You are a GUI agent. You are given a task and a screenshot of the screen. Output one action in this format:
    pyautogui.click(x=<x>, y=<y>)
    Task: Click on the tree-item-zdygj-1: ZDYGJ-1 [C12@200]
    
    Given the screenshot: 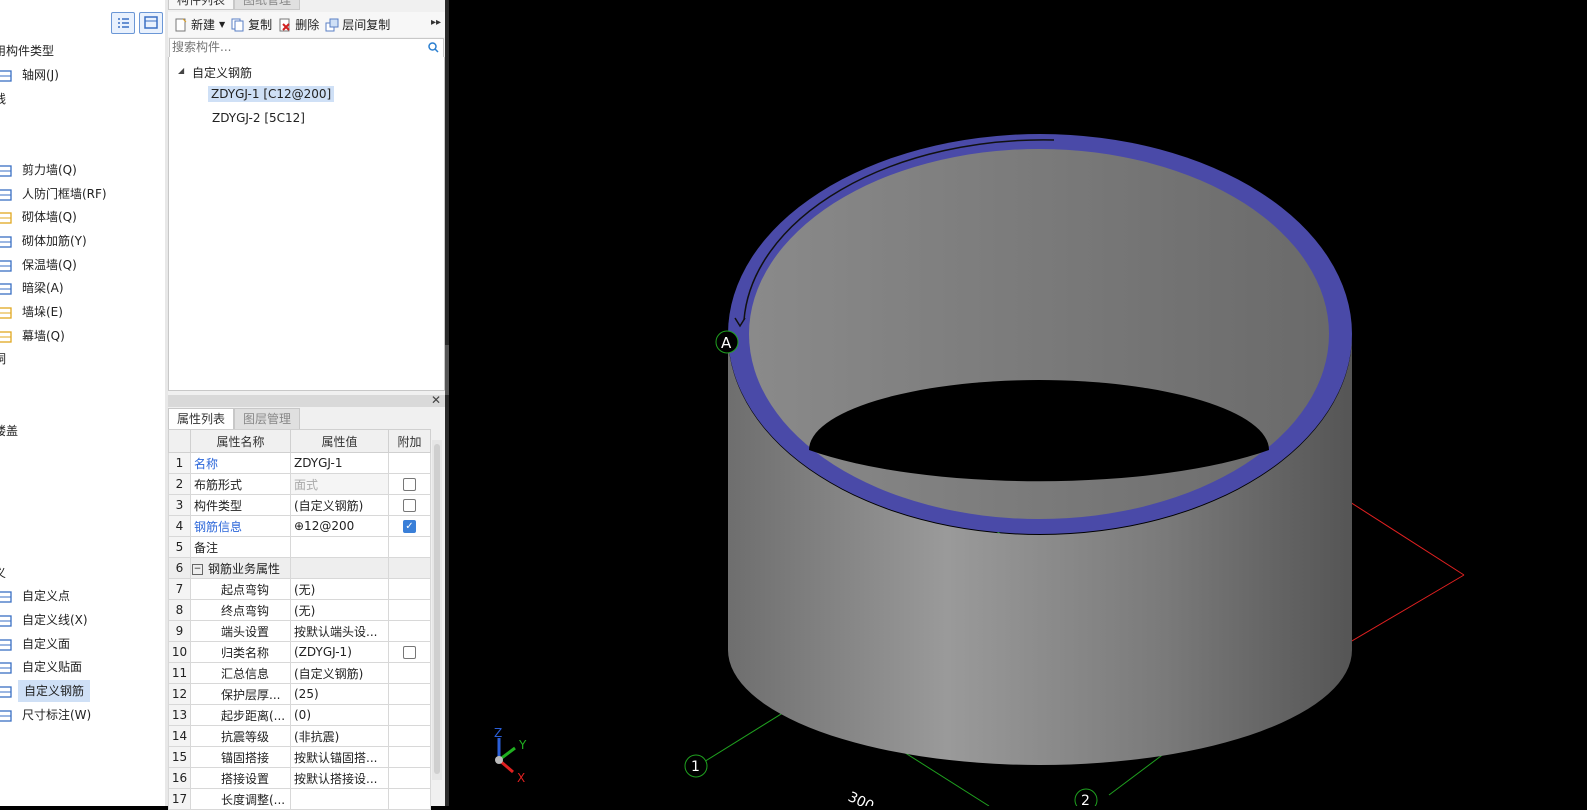 What is the action you would take?
    pyautogui.click(x=271, y=94)
    